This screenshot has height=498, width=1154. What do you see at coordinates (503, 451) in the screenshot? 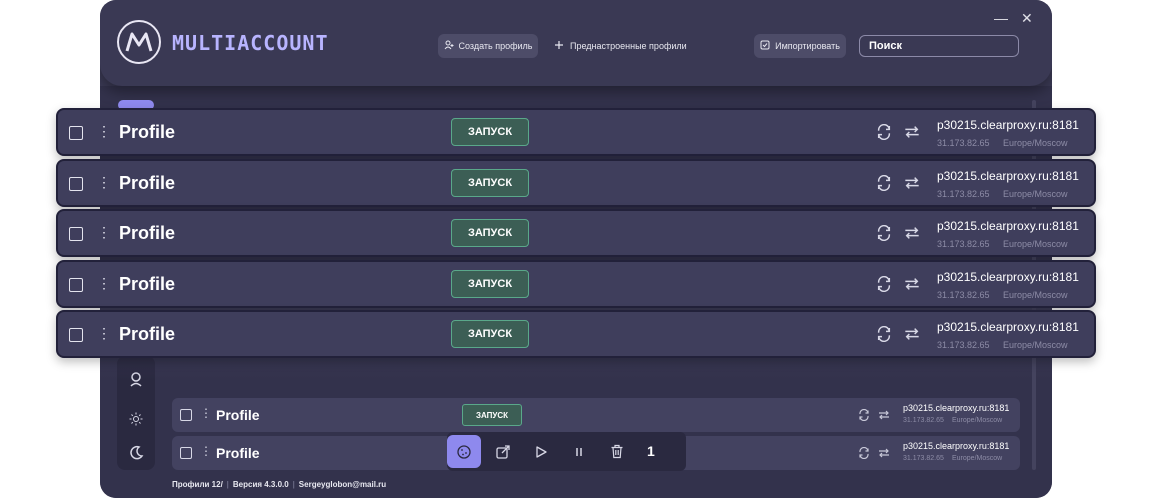
I see `external-link-icon` at bounding box center [503, 451].